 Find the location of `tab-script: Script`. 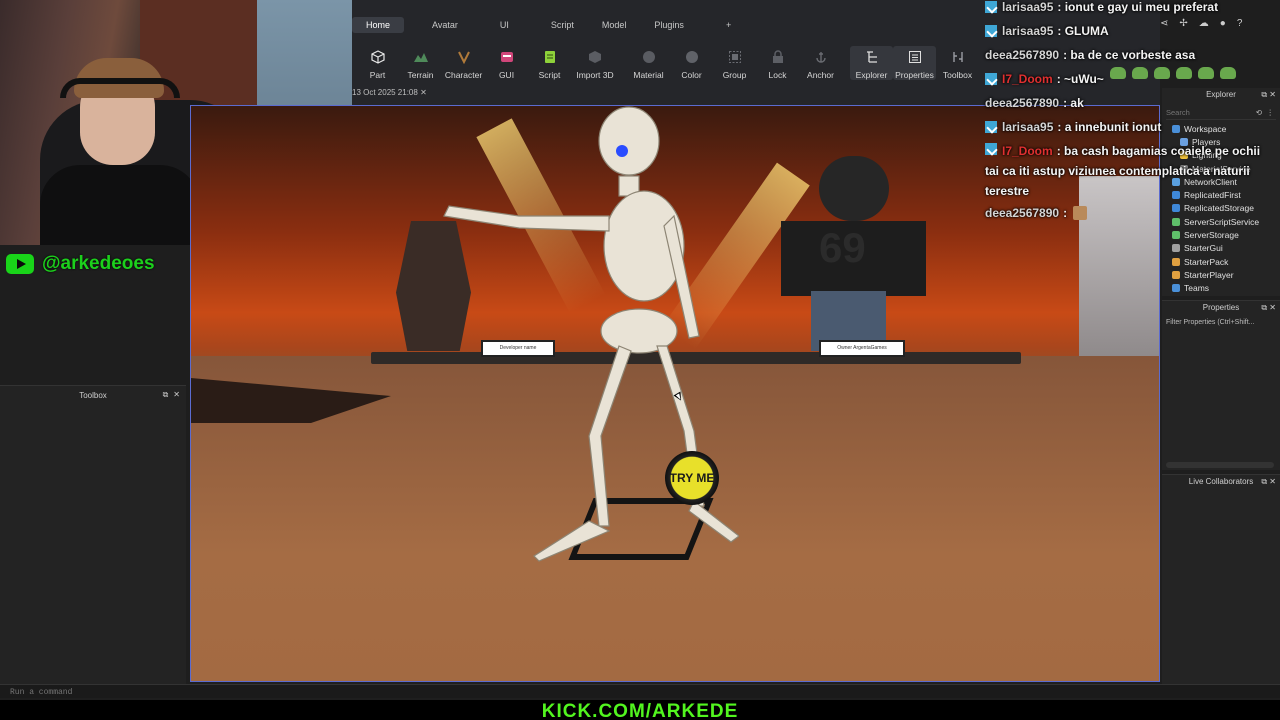

tab-script: Script is located at coordinates (562, 25).